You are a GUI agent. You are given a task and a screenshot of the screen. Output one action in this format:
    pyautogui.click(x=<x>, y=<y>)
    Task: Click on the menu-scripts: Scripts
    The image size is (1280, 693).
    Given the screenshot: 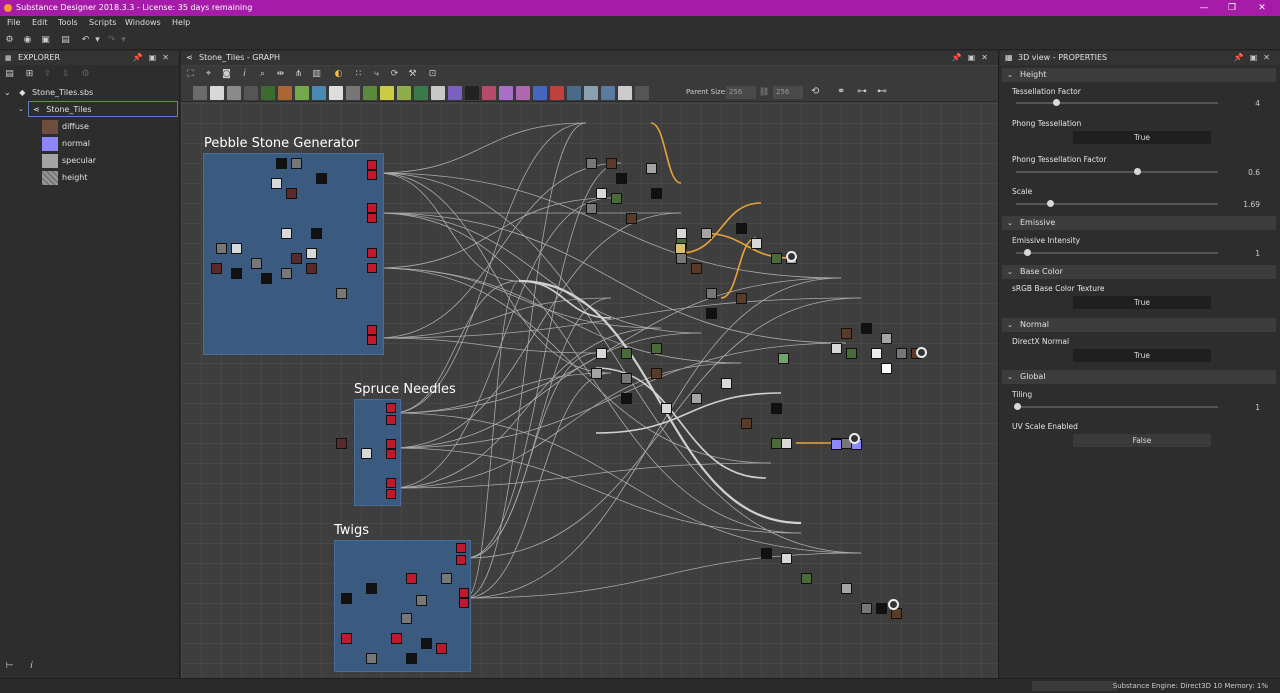 What is the action you would take?
    pyautogui.click(x=102, y=22)
    